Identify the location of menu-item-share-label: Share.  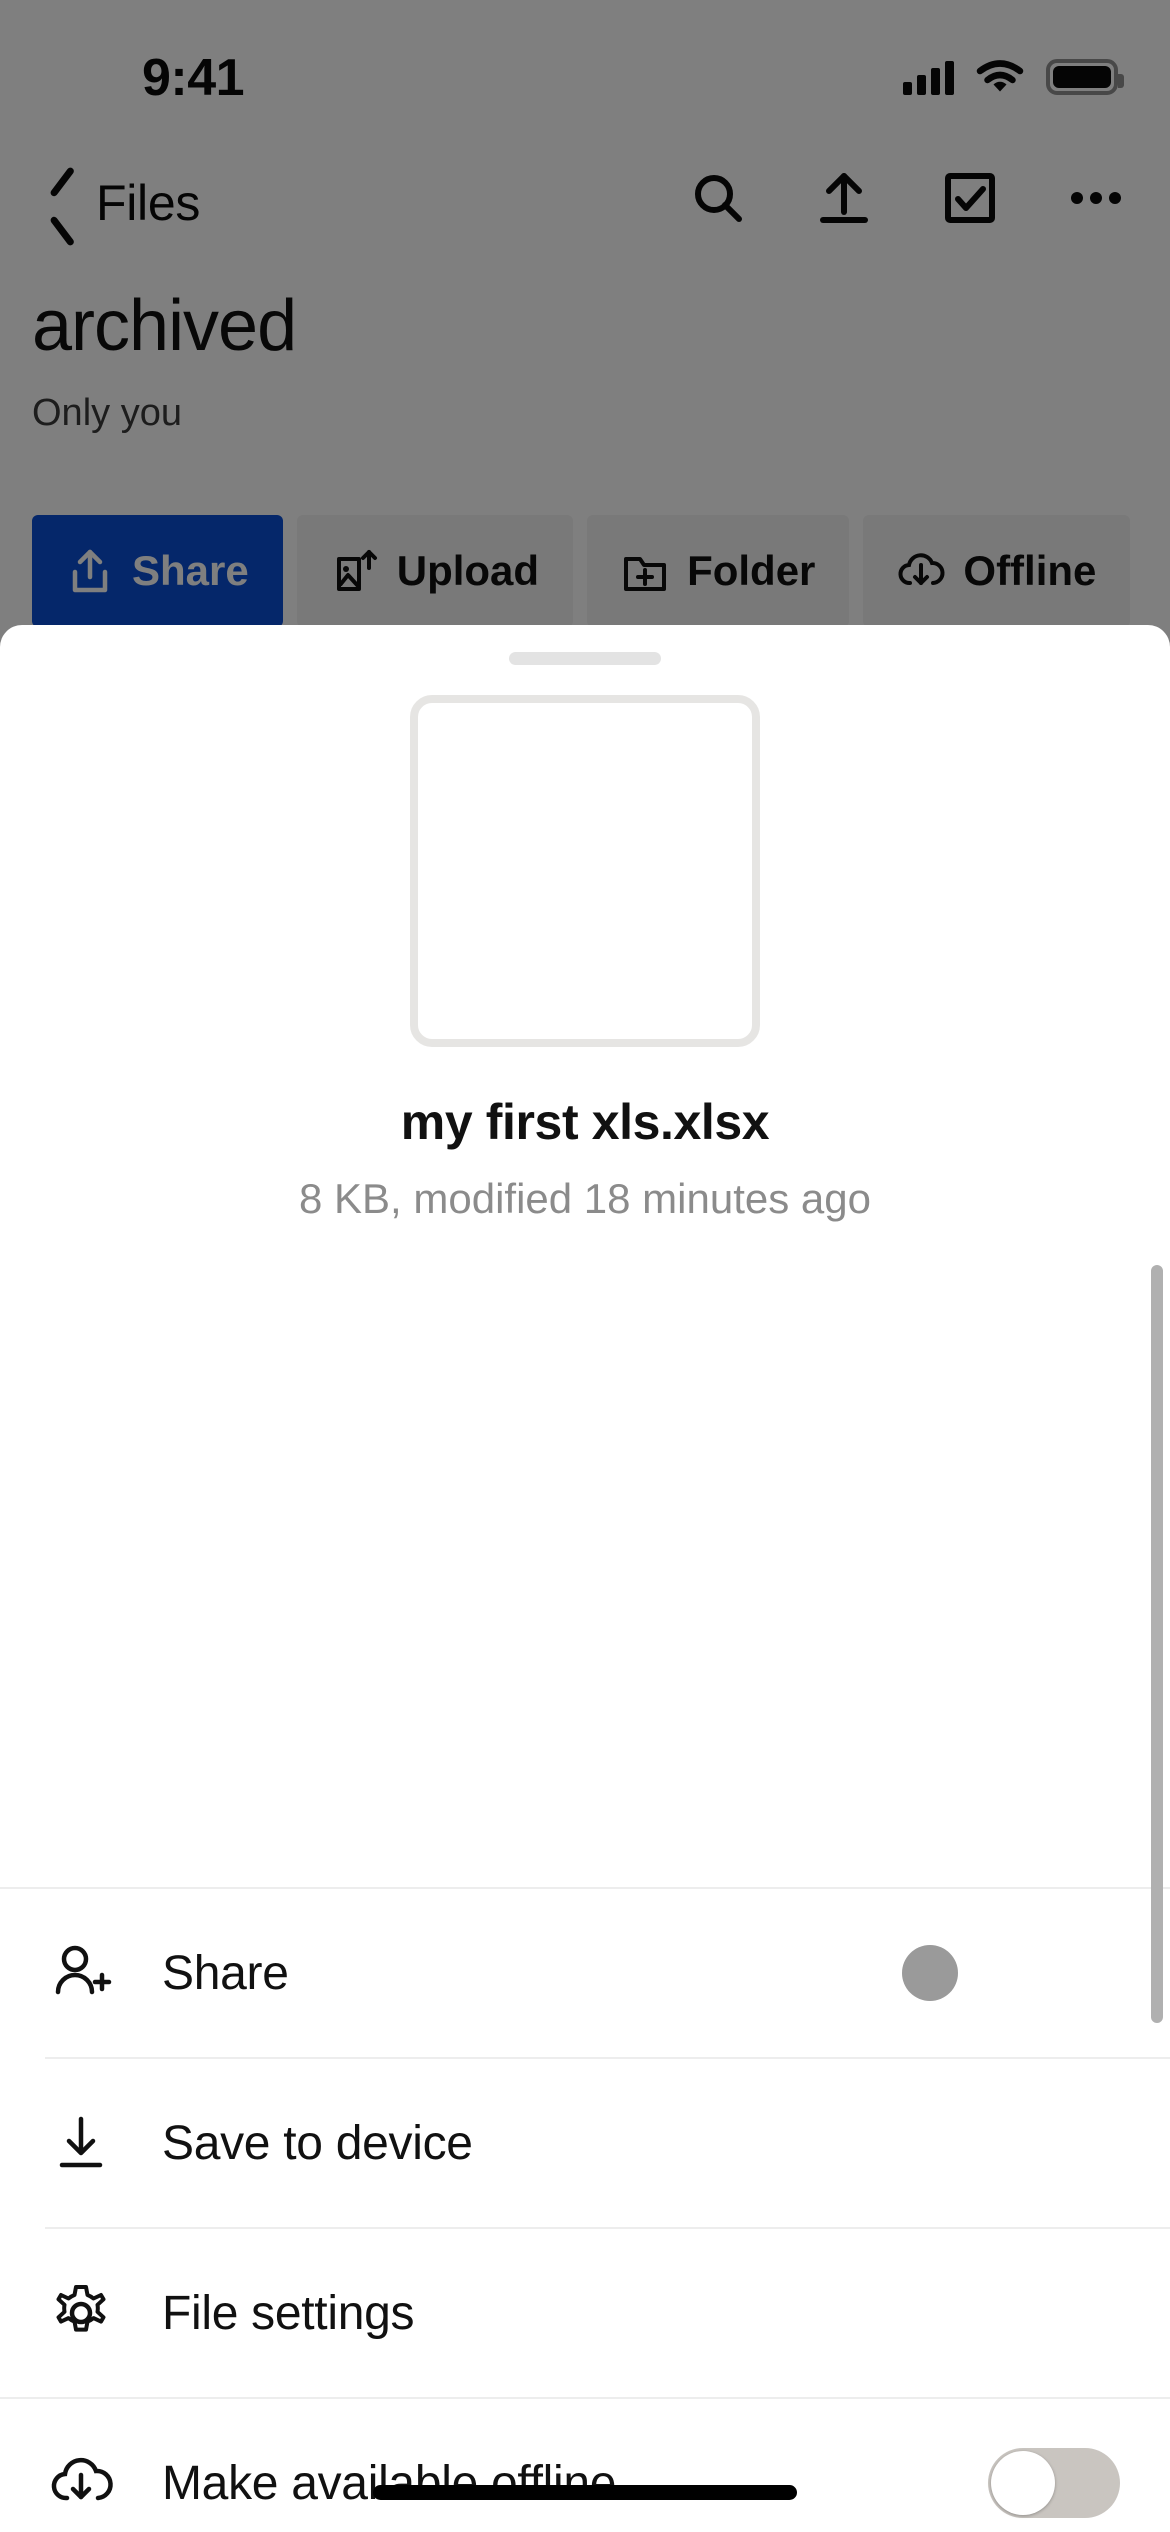
(225, 1973).